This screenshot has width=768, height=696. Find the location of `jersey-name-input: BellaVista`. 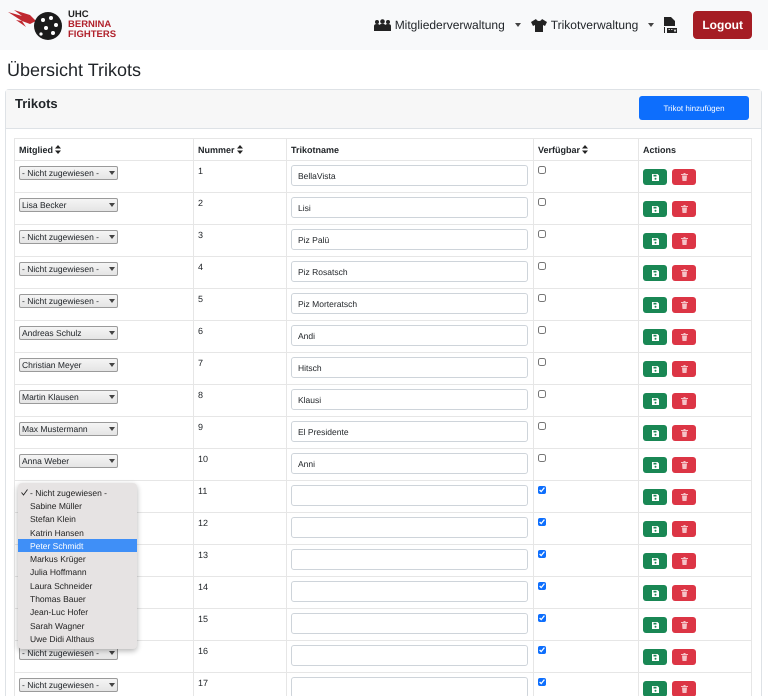

jersey-name-input: BellaVista is located at coordinates (409, 175).